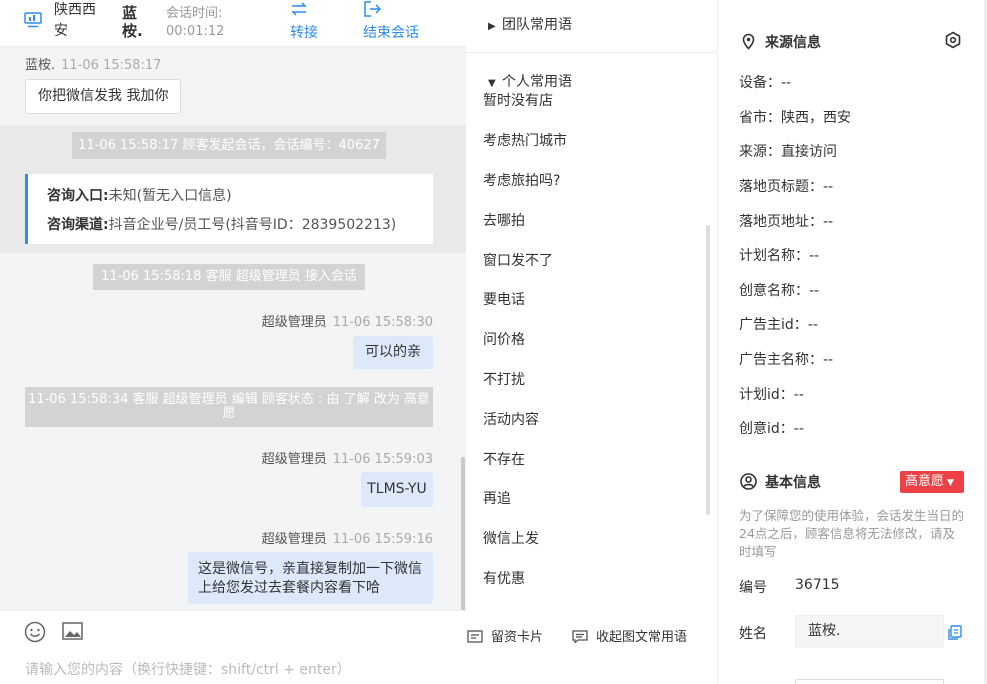 This screenshot has height=684, width=987. What do you see at coordinates (78, 196) in the screenshot?
I see `entry-label: 咨询入口:` at bounding box center [78, 196].